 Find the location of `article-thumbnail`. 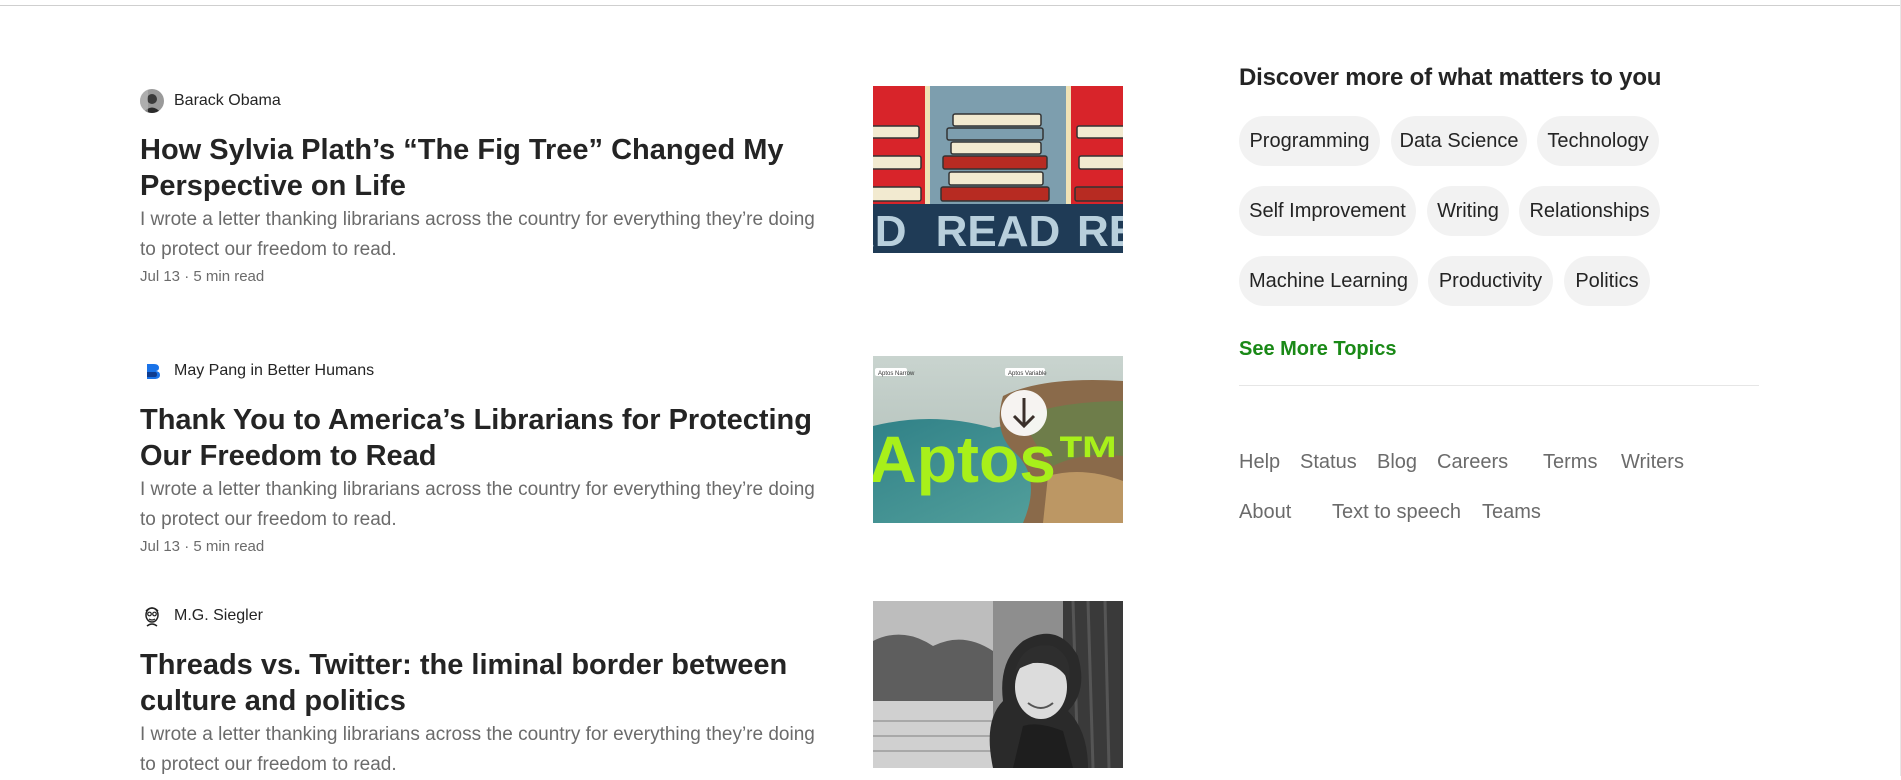

article-thumbnail is located at coordinates (998, 684).